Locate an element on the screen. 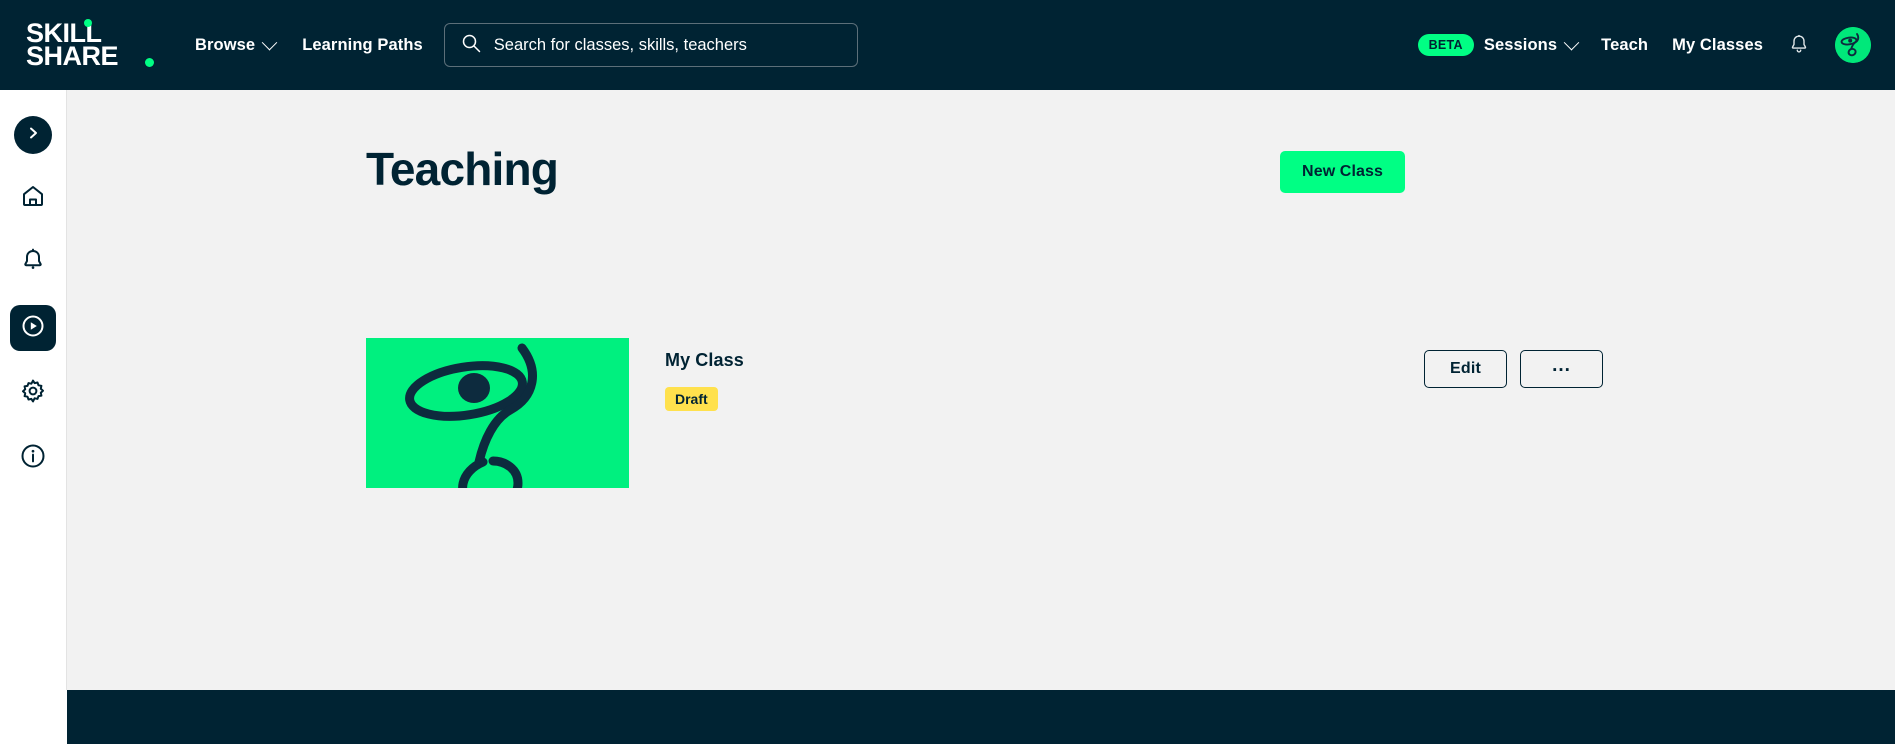 Image resolution: width=1895 pixels, height=744 pixels. skillshare-logo: Skill share is located at coordinates (90, 44).